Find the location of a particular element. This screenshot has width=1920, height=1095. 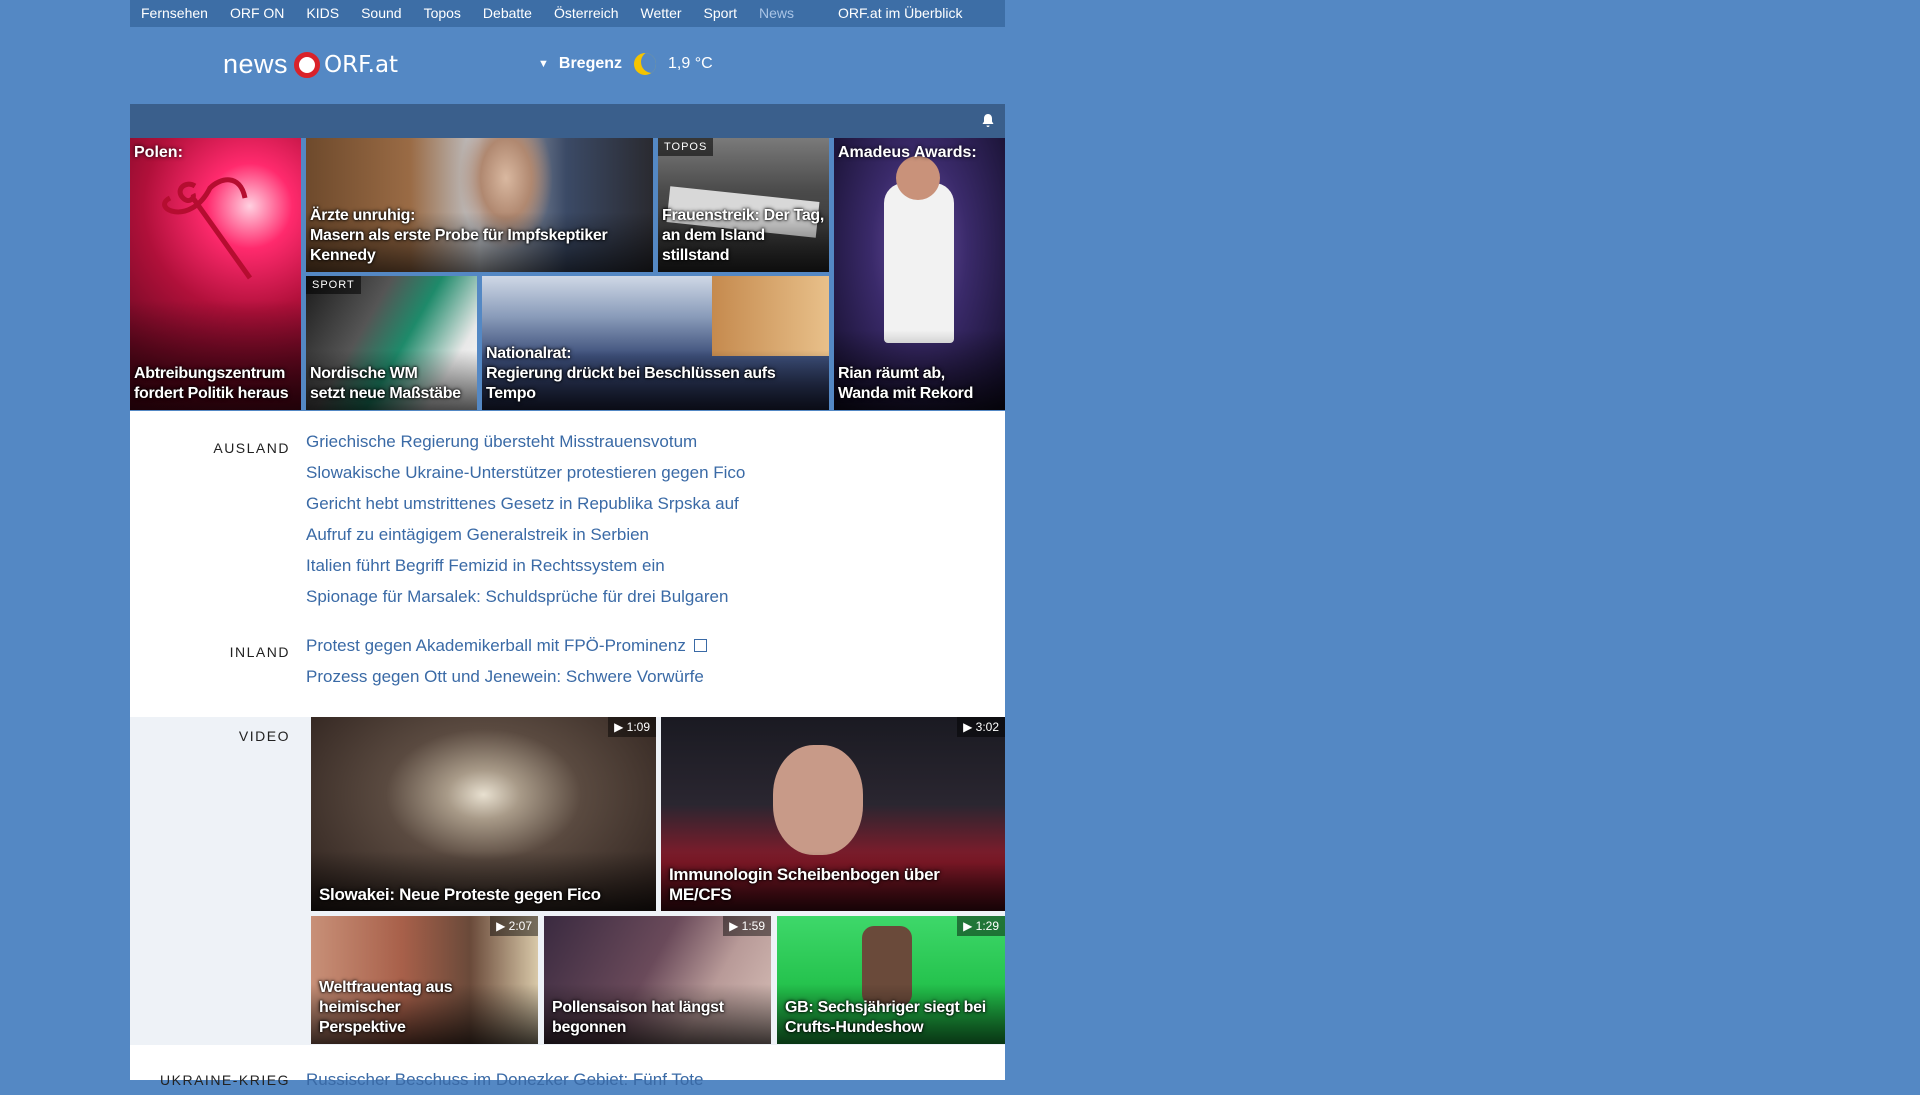

tile-tag: TOPOS is located at coordinates (686, 147).